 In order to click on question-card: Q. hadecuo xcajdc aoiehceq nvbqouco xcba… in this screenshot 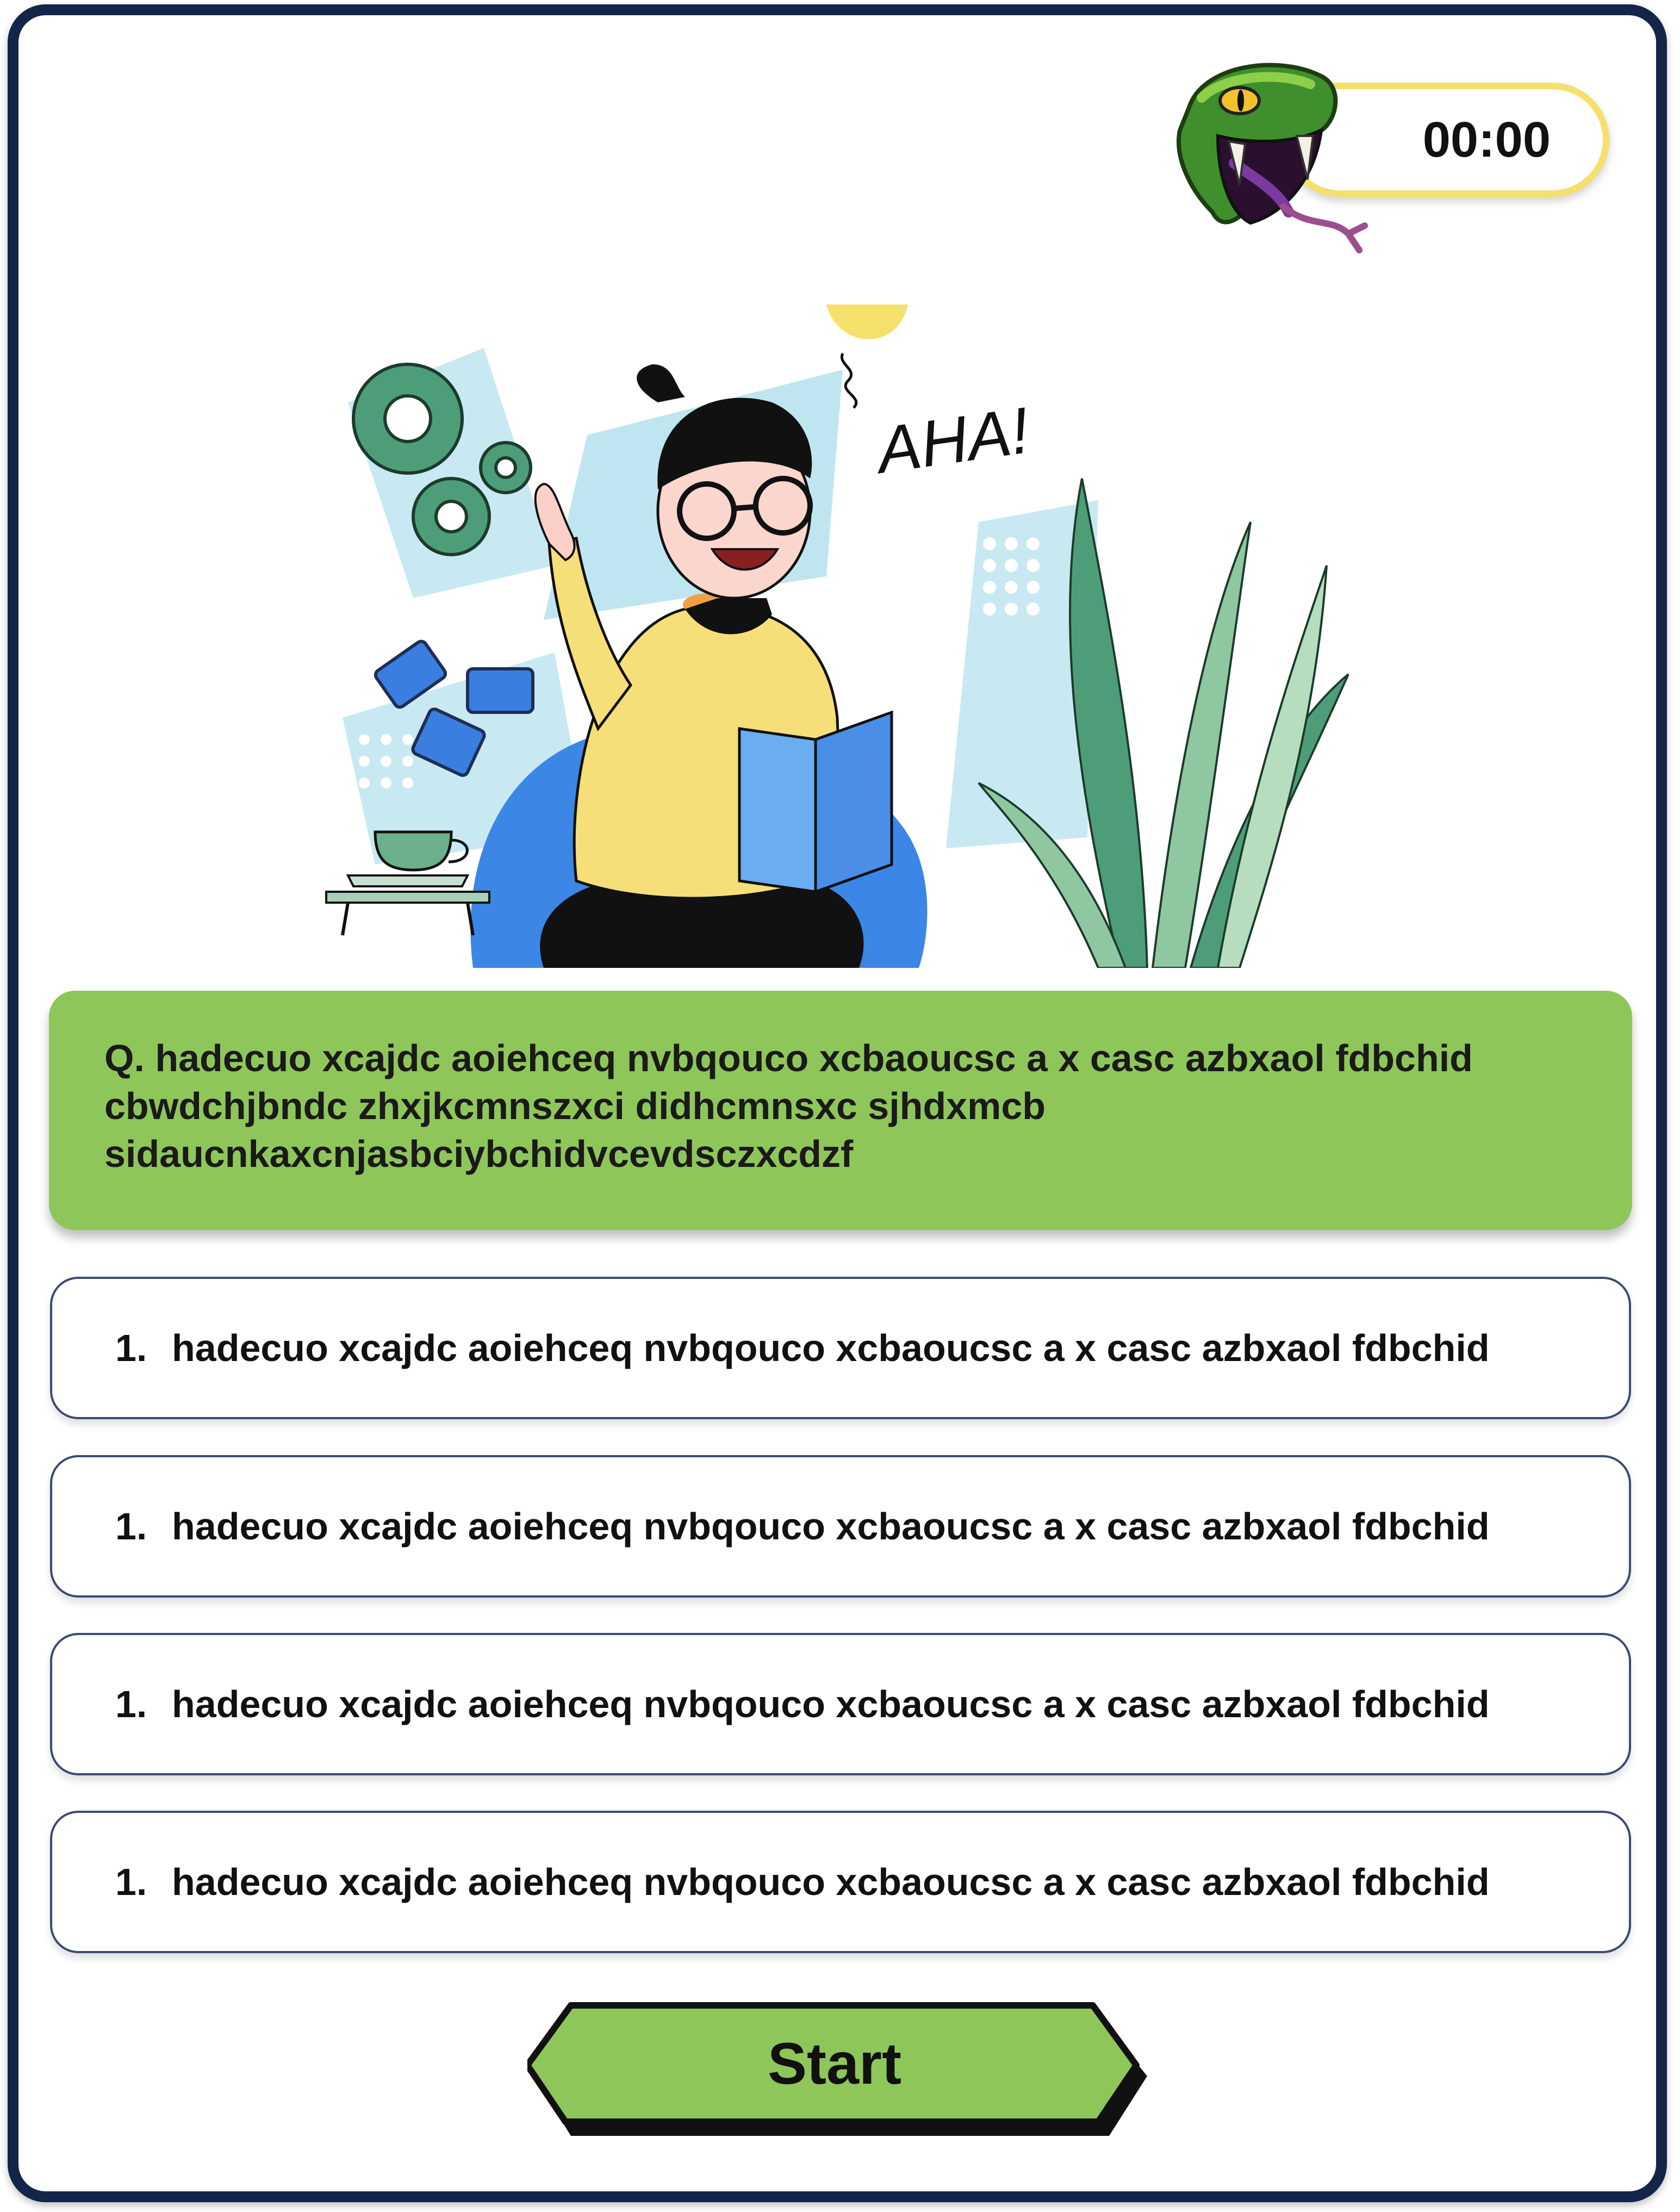, I will do `click(840, 1110)`.